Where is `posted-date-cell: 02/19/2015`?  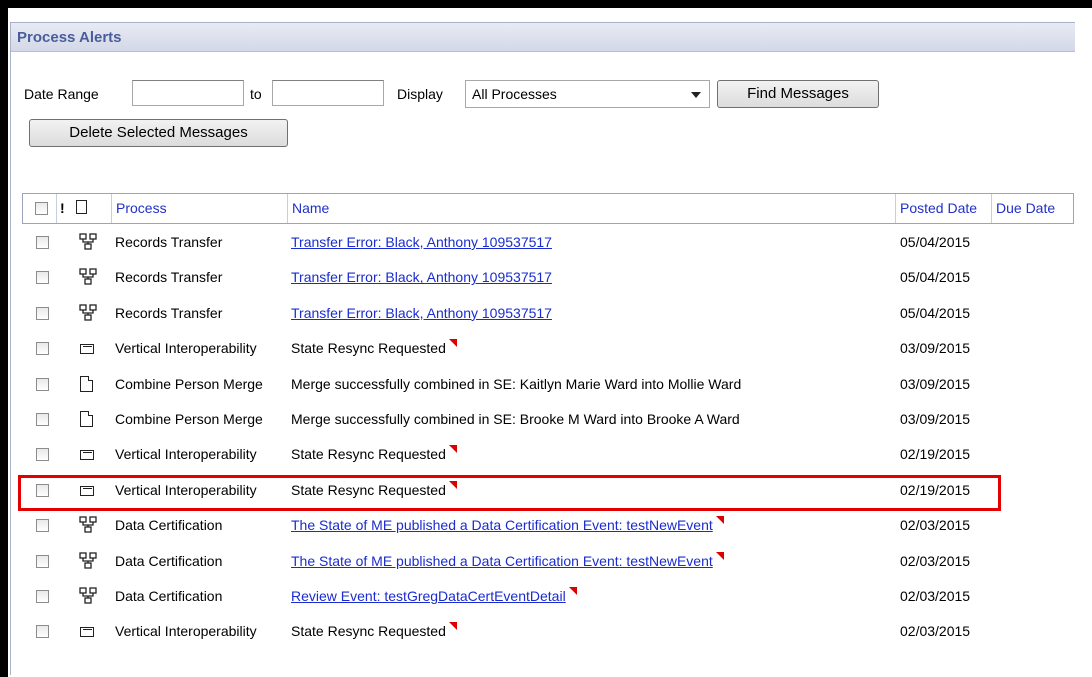
posted-date-cell: 02/19/2015 is located at coordinates (935, 454).